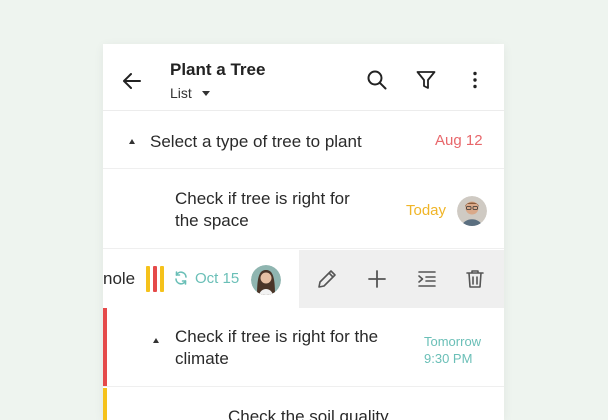 The image size is (608, 420). I want to click on trash-icon, so click(475, 279).